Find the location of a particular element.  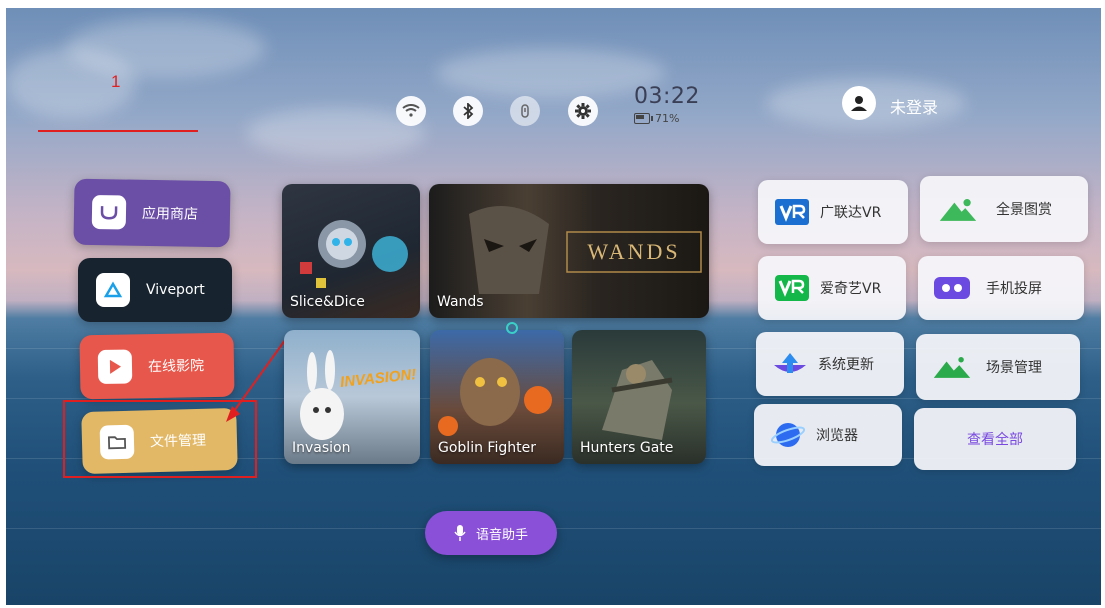

app-system-update: 系统更新 is located at coordinates (830, 364).